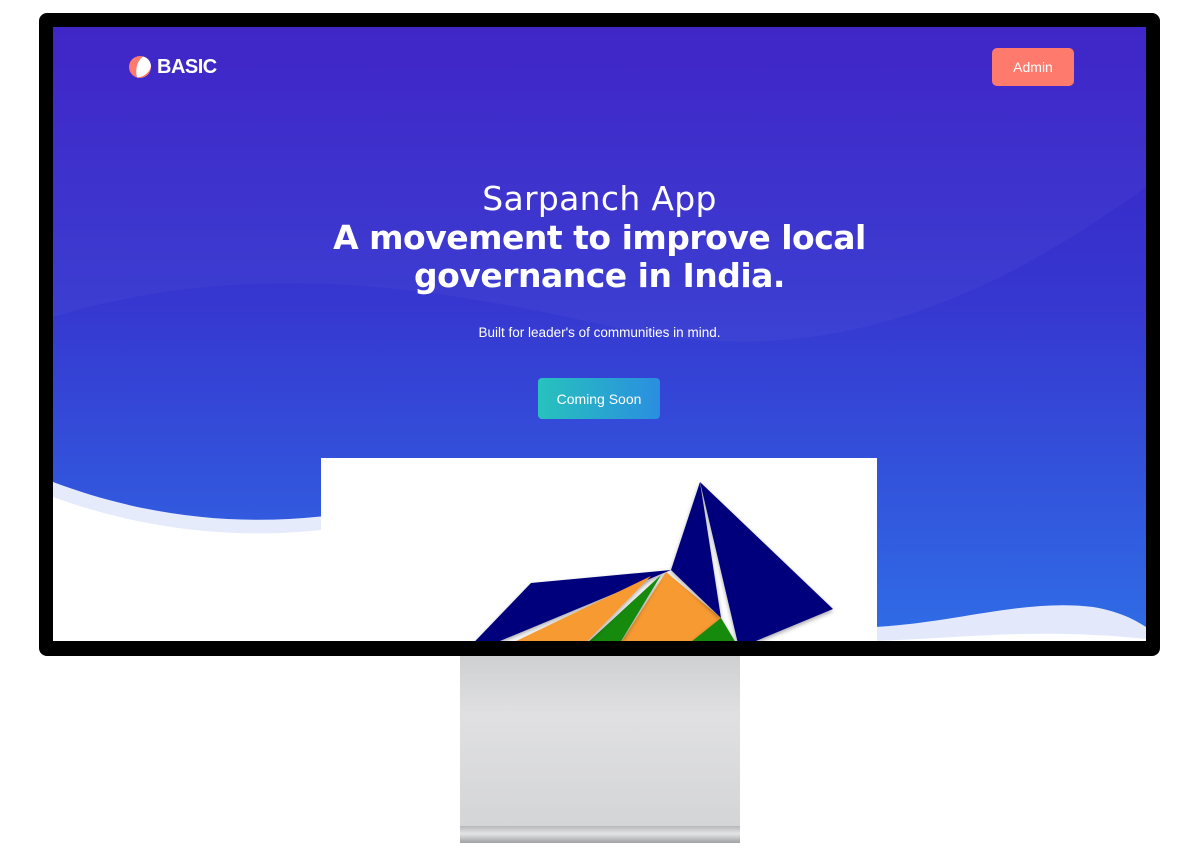 This screenshot has height=865, width=1200. Describe the element at coordinates (600, 834) in the screenshot. I see `monitor-stand-base` at that location.